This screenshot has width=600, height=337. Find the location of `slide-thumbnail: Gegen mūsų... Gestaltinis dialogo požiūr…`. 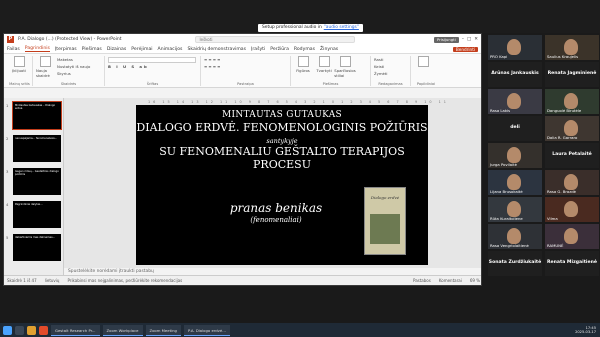

slide-thumbnail: Gegen mūsų... Gestaltinis dialogo požiūr… is located at coordinates (37, 181).